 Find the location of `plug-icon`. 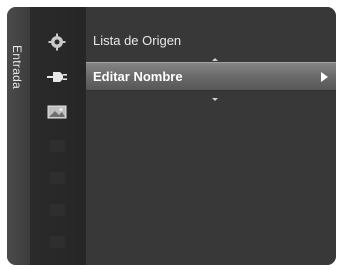

plug-icon is located at coordinates (57, 77).